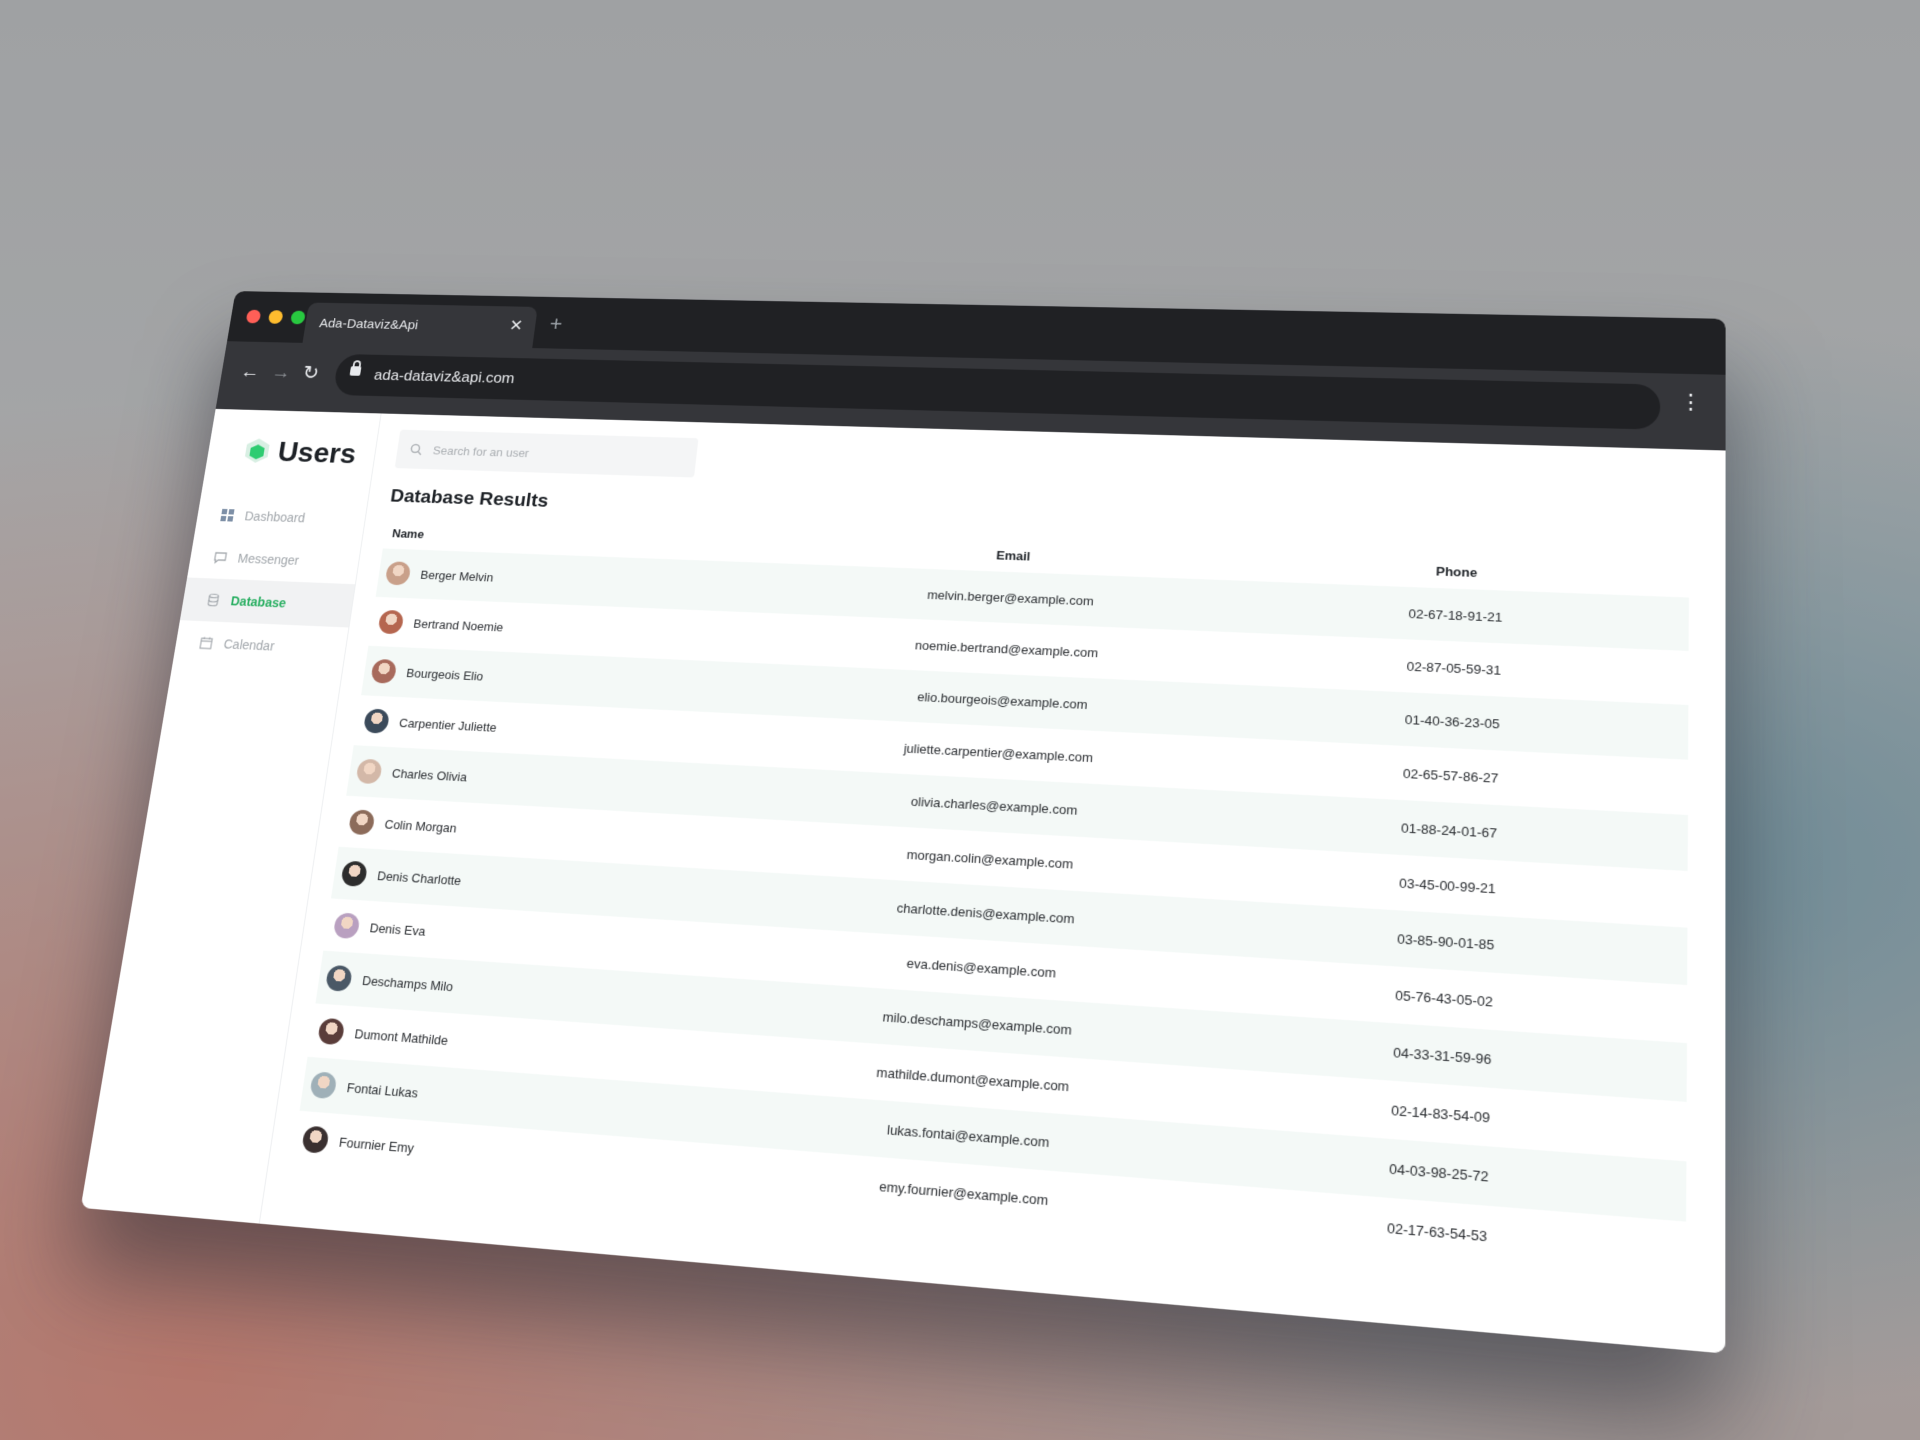  I want to click on close-tab-icon: ✕, so click(516, 326).